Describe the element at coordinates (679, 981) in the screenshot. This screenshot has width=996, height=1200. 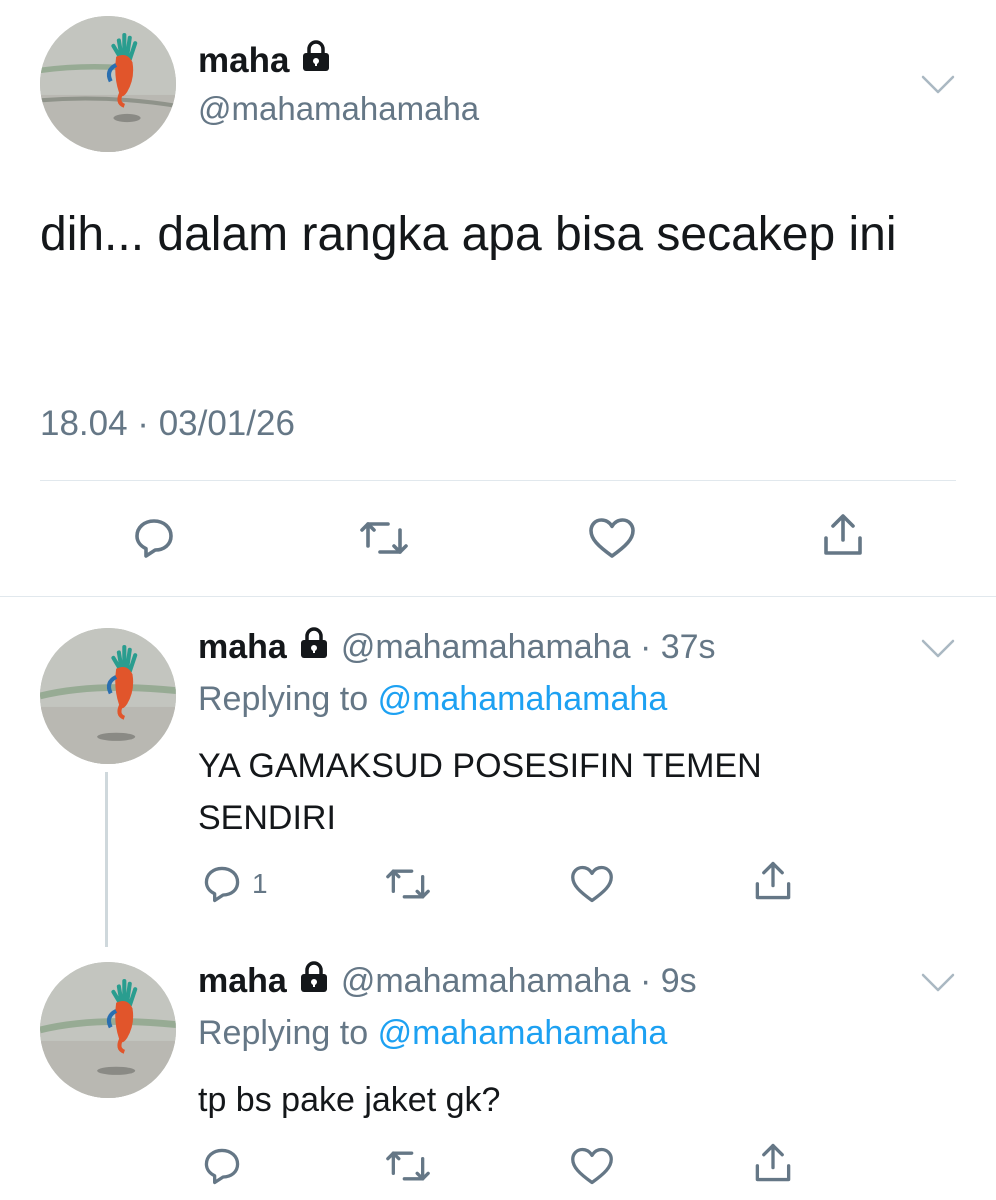
I see `relative-time: 9s` at that location.